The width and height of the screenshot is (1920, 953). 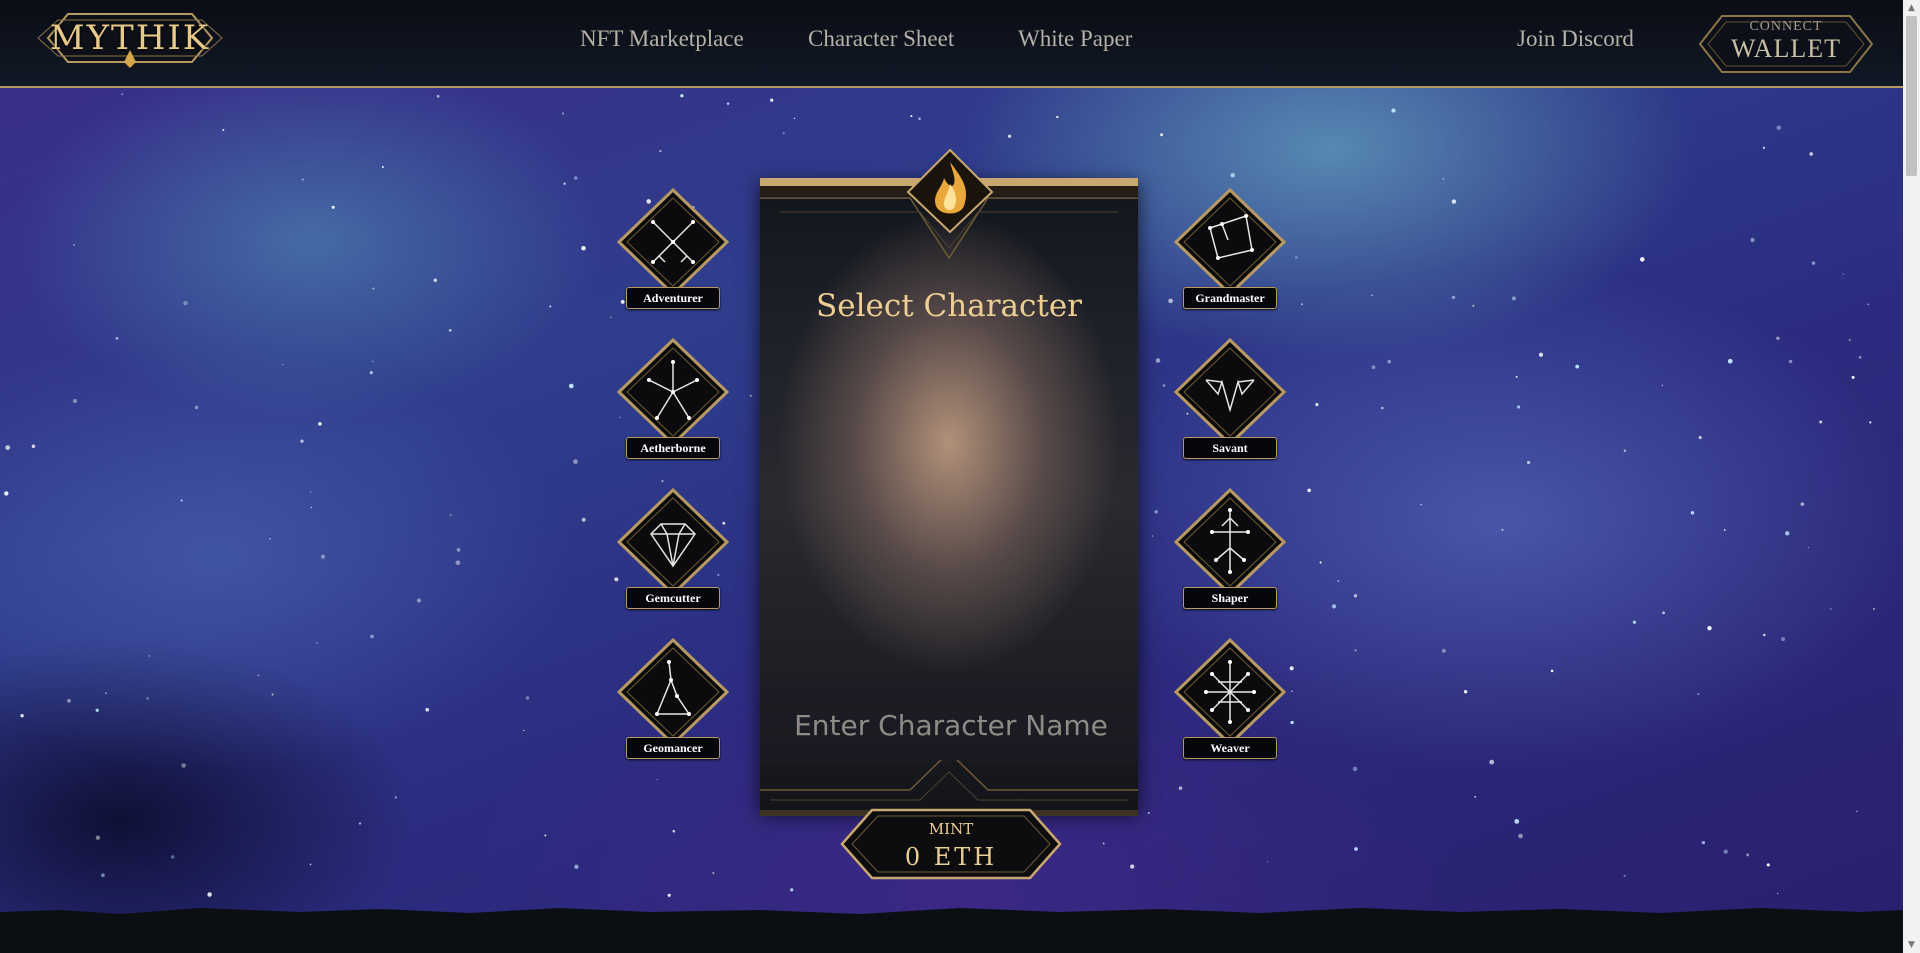 What do you see at coordinates (1230, 748) in the screenshot?
I see `class-label: Weaver` at bounding box center [1230, 748].